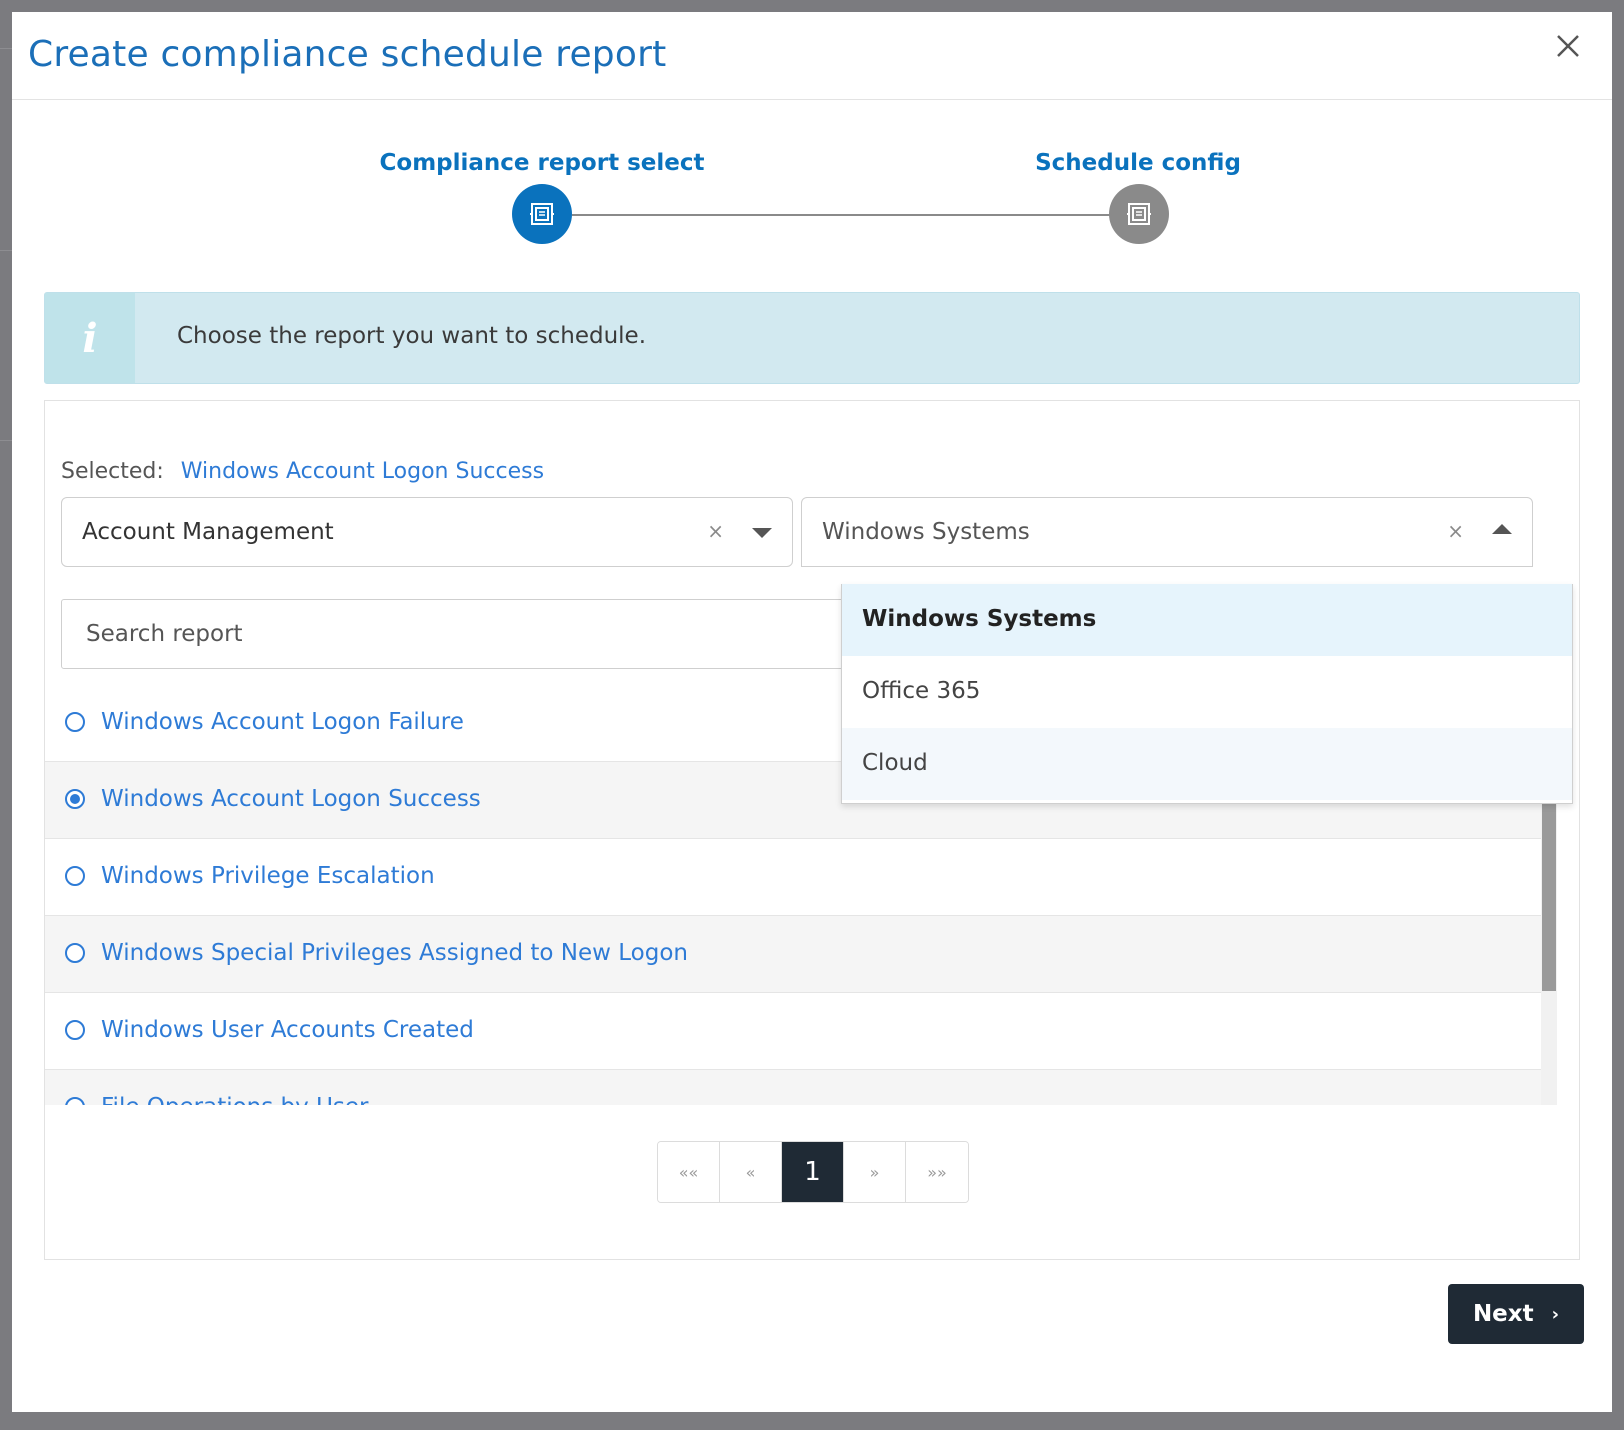 The image size is (1624, 1430). Describe the element at coordinates (812, 56) in the screenshot. I see `modal-header: Create compliance schedule report` at that location.